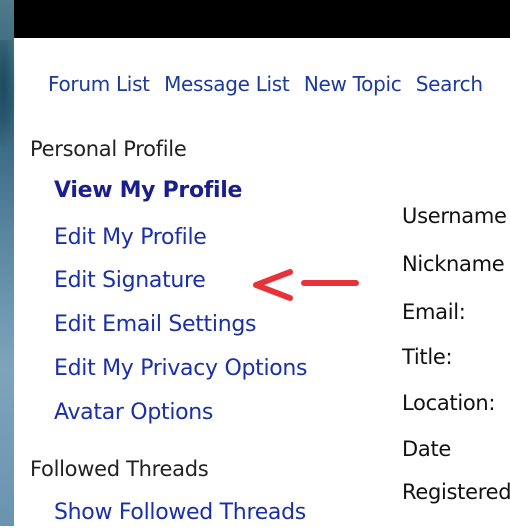  I want to click on field-label-registered: Registered, so click(456, 492).